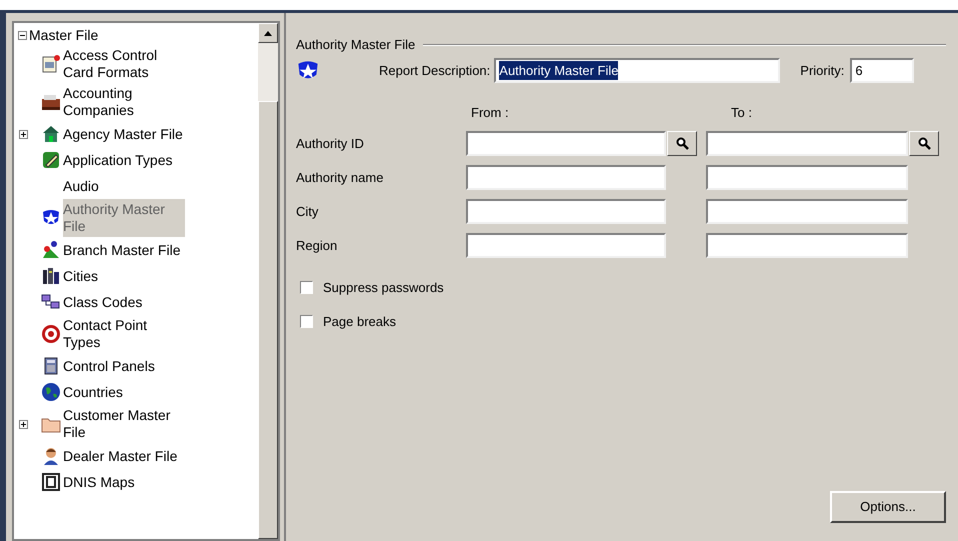 The image size is (958, 541). What do you see at coordinates (120, 456) in the screenshot?
I see `tree-item: Dealer Master File` at bounding box center [120, 456].